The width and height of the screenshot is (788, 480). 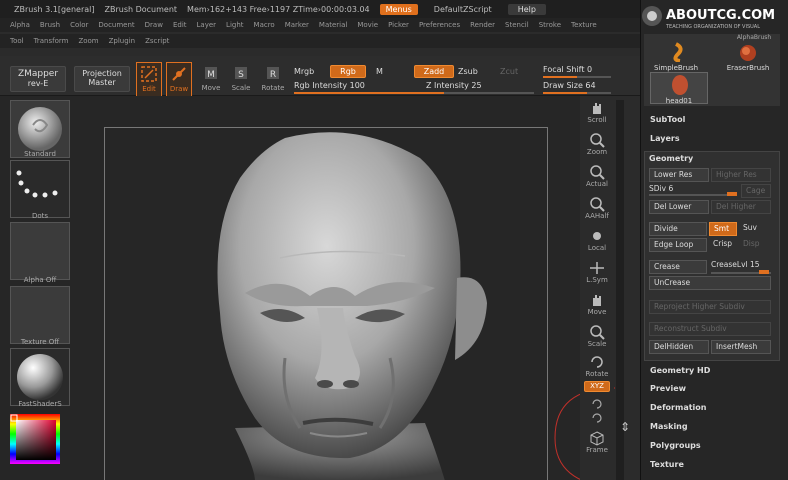 I want to click on cage-button: Cage, so click(x=756, y=191).